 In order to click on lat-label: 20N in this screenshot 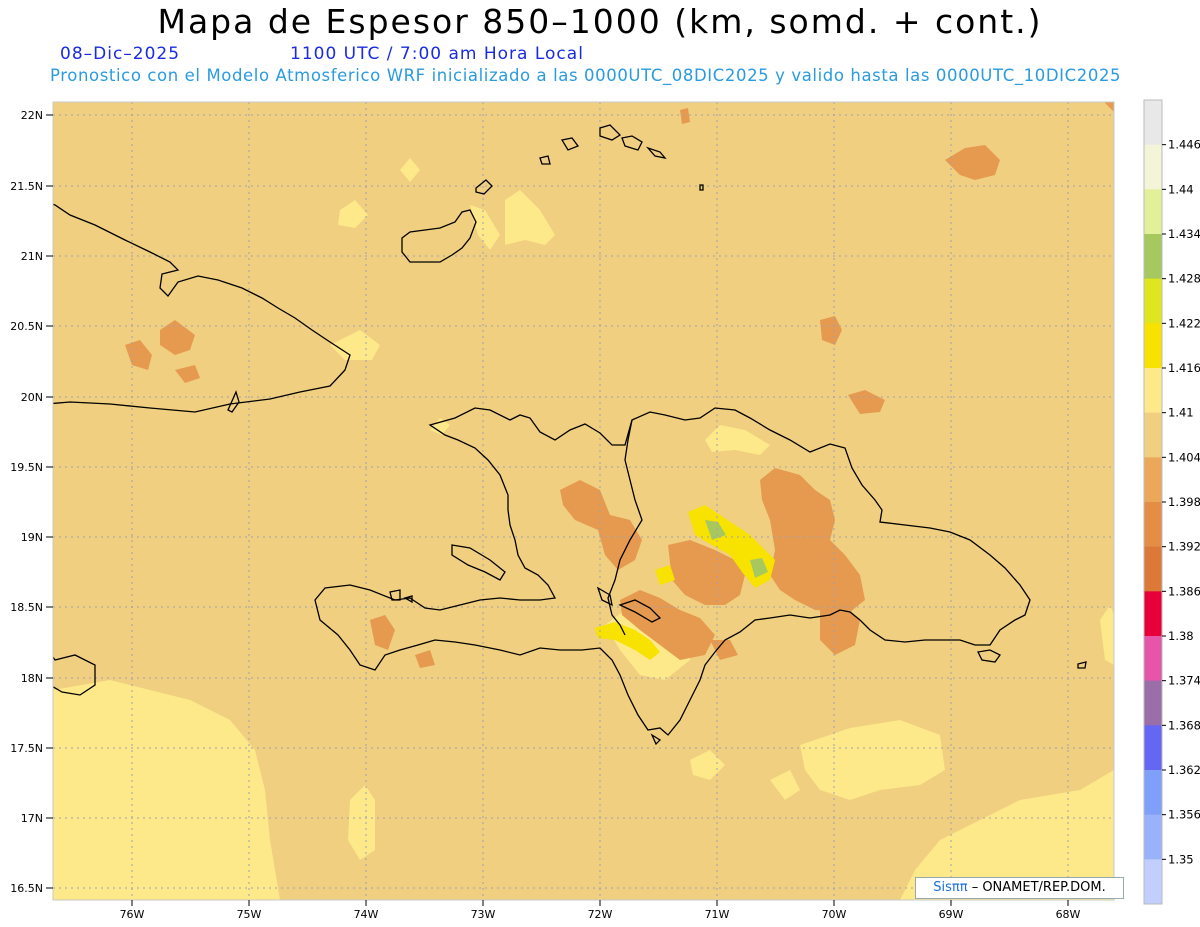, I will do `click(32, 397)`.